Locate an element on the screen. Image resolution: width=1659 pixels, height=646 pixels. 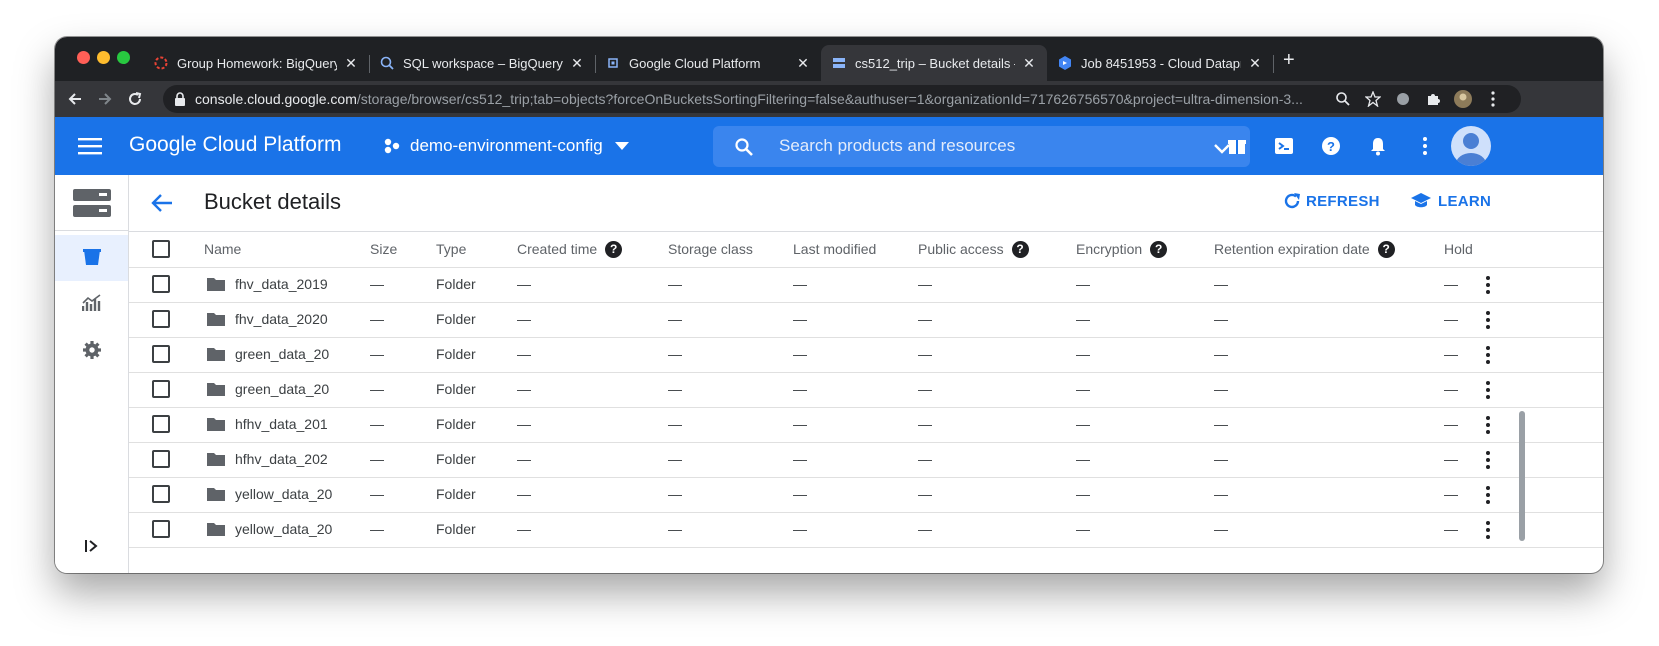
col-header-created: Created time? is located at coordinates (570, 249).